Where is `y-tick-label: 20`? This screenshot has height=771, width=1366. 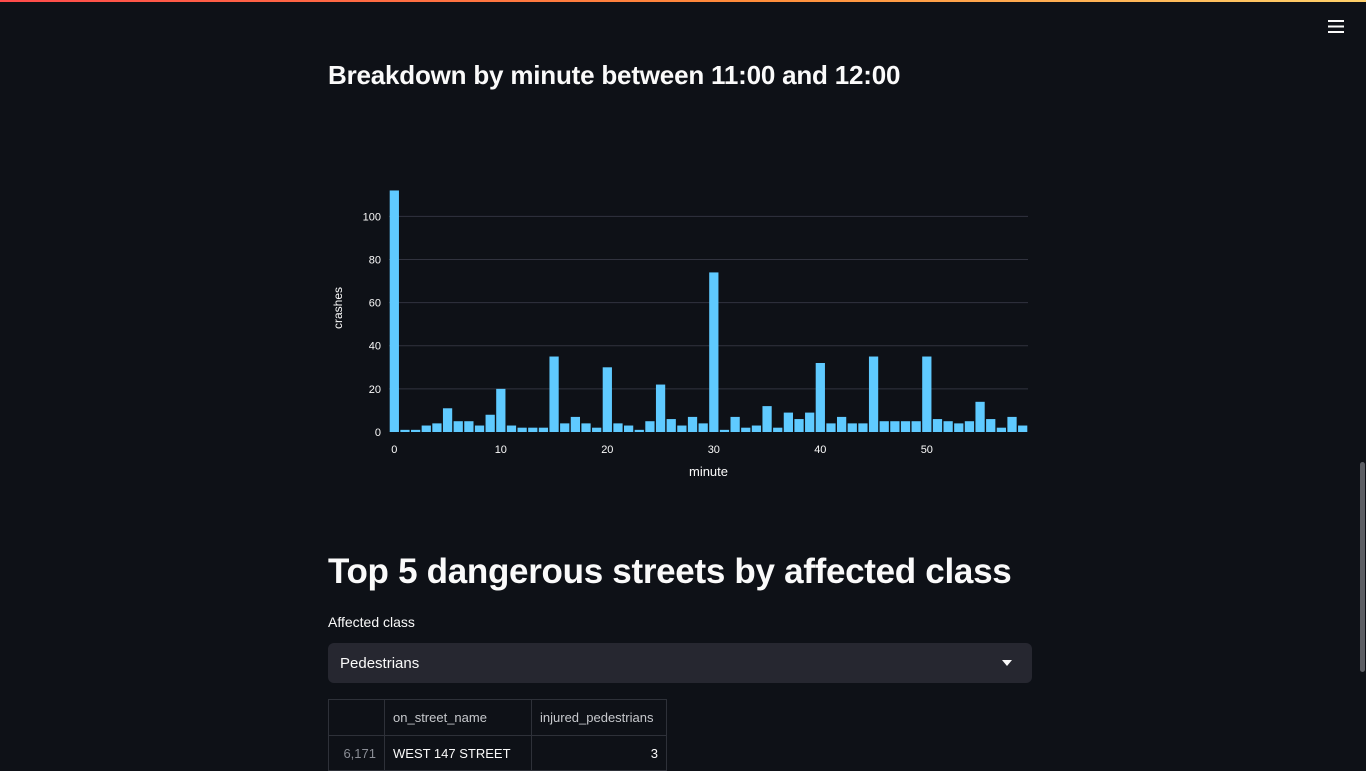
y-tick-label: 20 is located at coordinates (375, 390).